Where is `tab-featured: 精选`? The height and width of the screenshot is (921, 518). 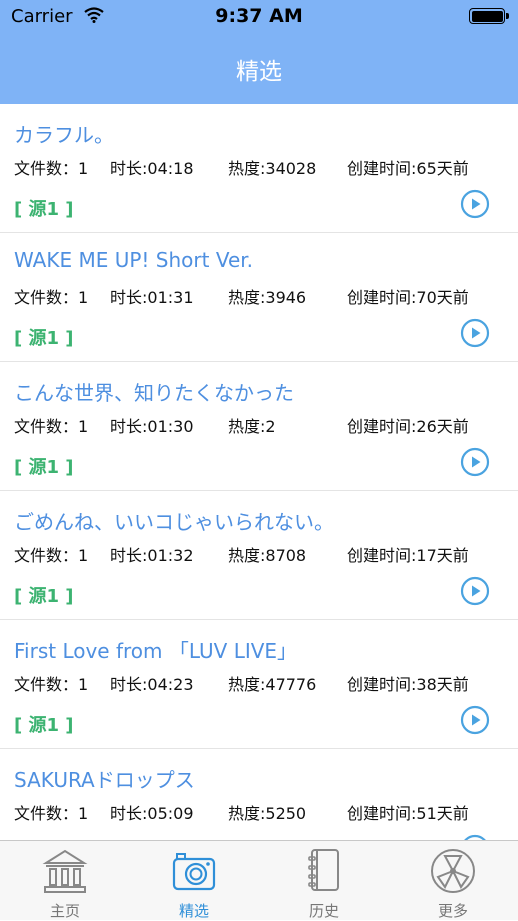
tab-featured: 精选 is located at coordinates (194, 881).